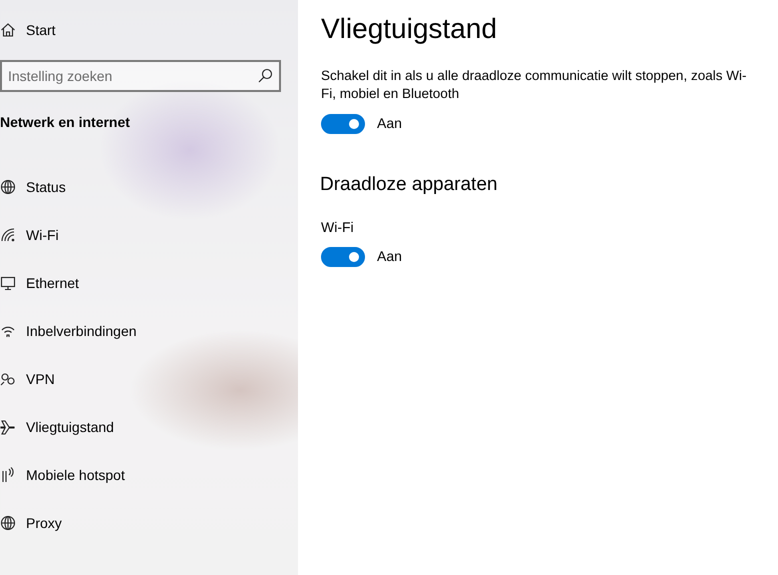  Describe the element at coordinates (149, 283) in the screenshot. I see `nav-item: Ethernet` at that location.